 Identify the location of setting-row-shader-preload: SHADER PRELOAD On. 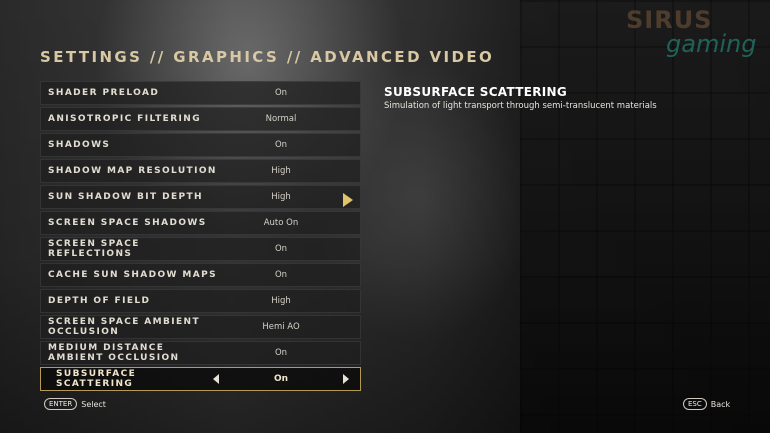
(200, 93).